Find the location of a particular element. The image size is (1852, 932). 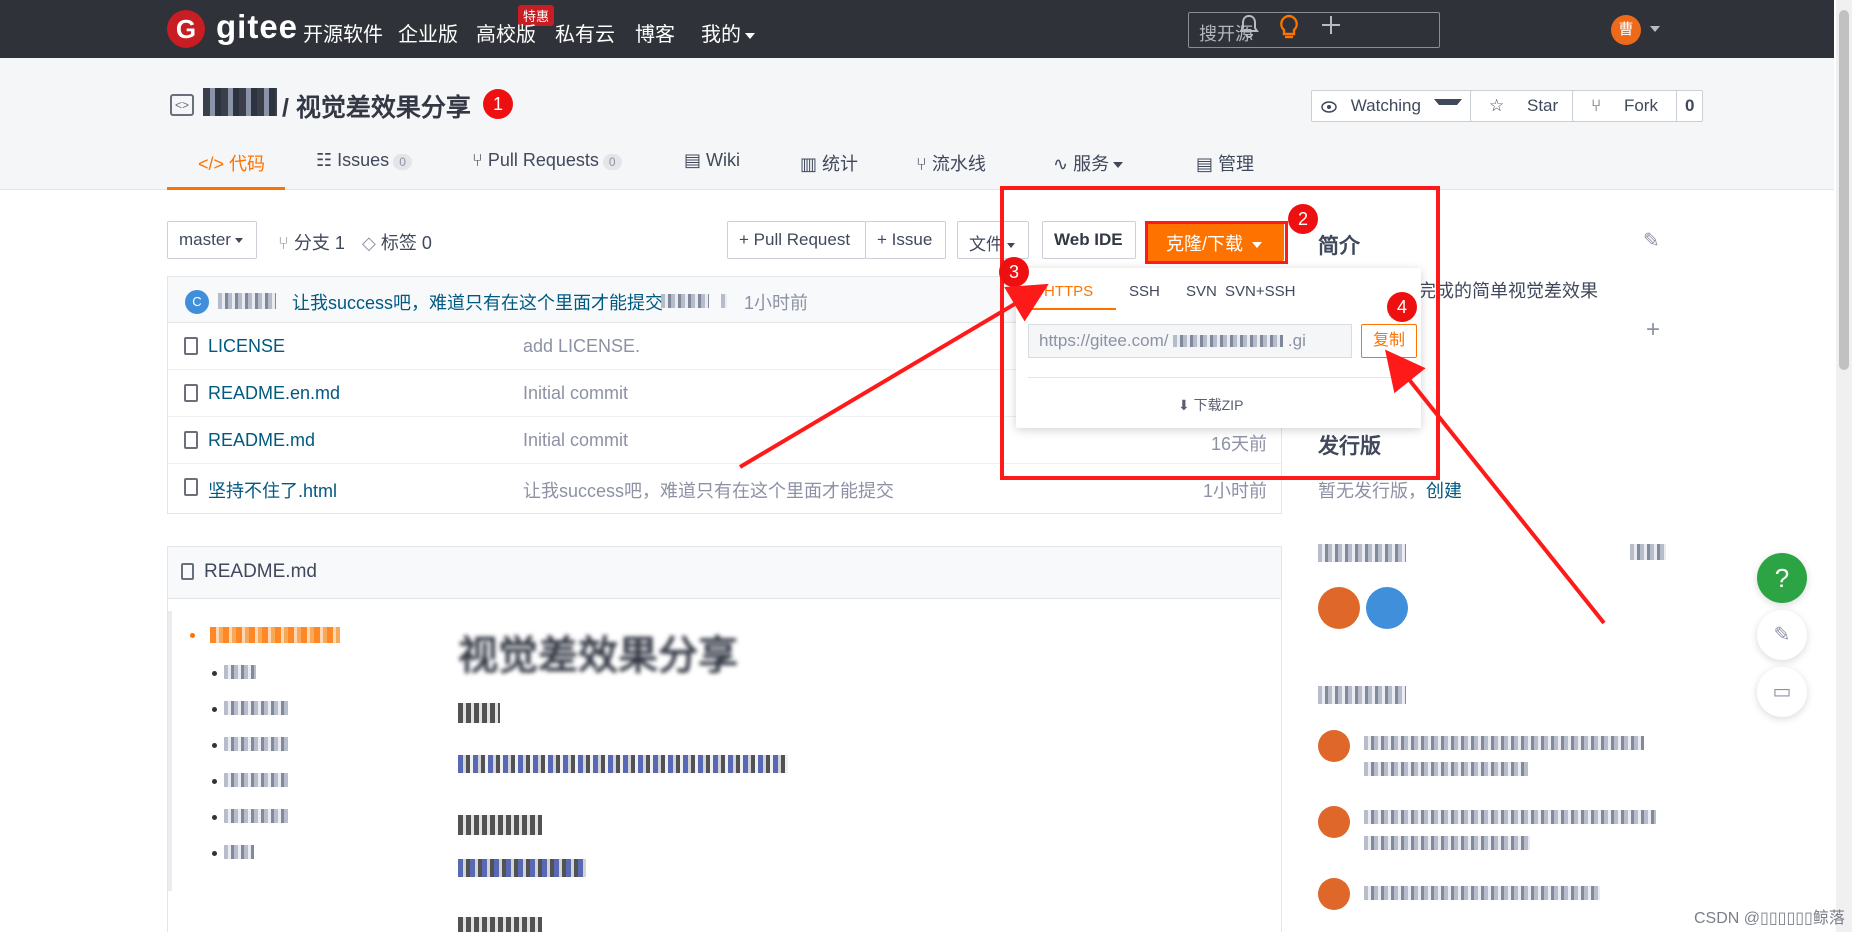

chat-icon: ▭ is located at coordinates (1782, 692).